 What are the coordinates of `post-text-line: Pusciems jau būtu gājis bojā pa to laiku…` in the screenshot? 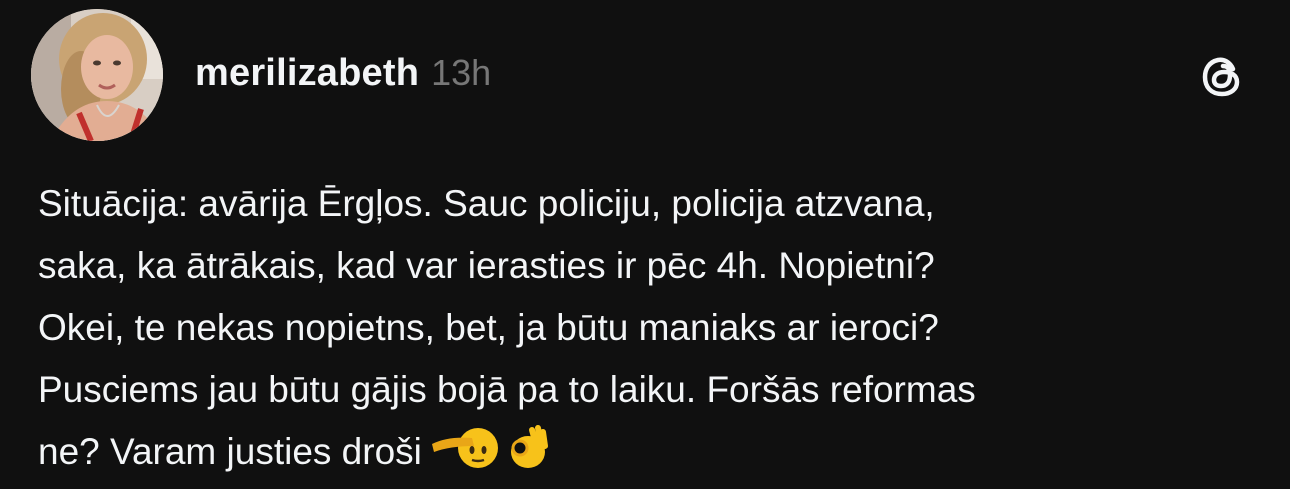 It's located at (507, 389).